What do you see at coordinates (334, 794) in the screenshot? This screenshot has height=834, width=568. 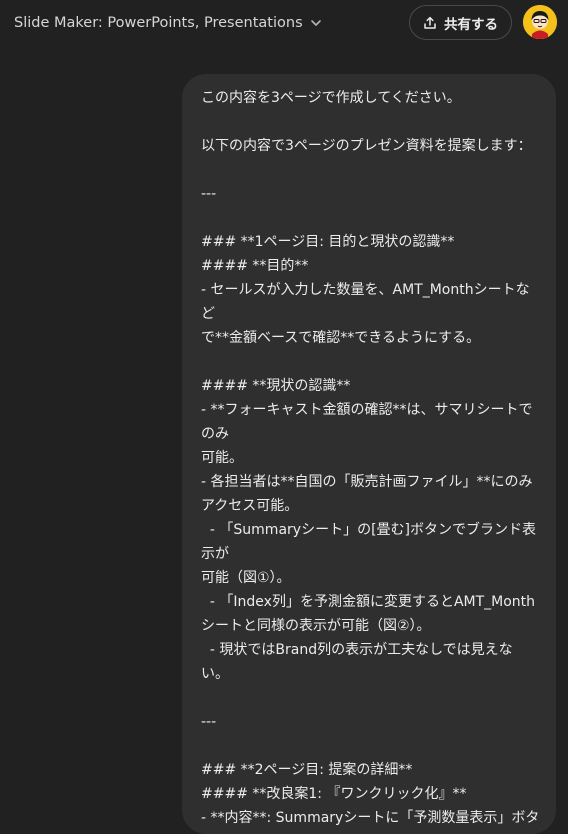 I see `message-line: #### **改良案1: 『ワンクリック化』**` at bounding box center [334, 794].